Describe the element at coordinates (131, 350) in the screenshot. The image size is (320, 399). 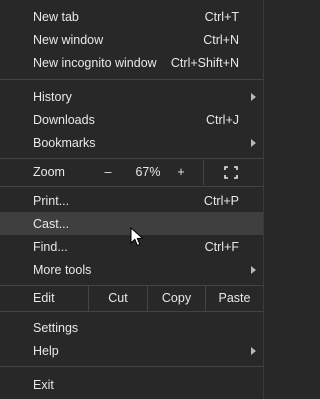
I see `menu-item-help: Help` at that location.